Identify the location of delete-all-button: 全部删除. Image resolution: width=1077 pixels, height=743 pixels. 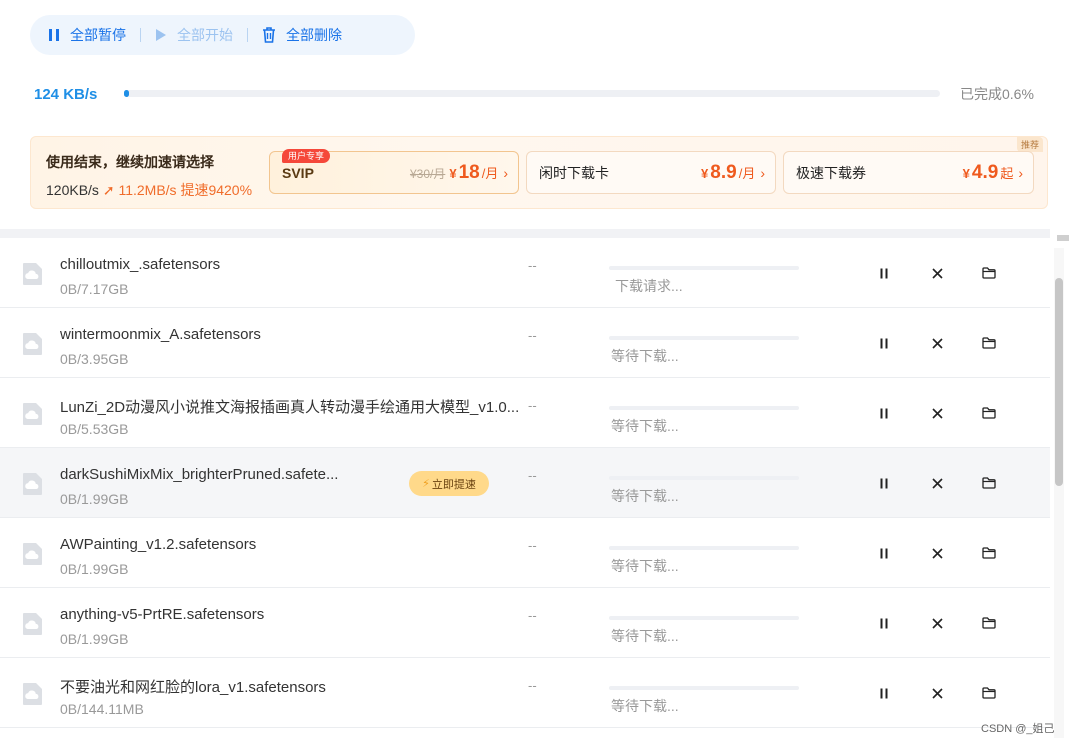
(302, 35).